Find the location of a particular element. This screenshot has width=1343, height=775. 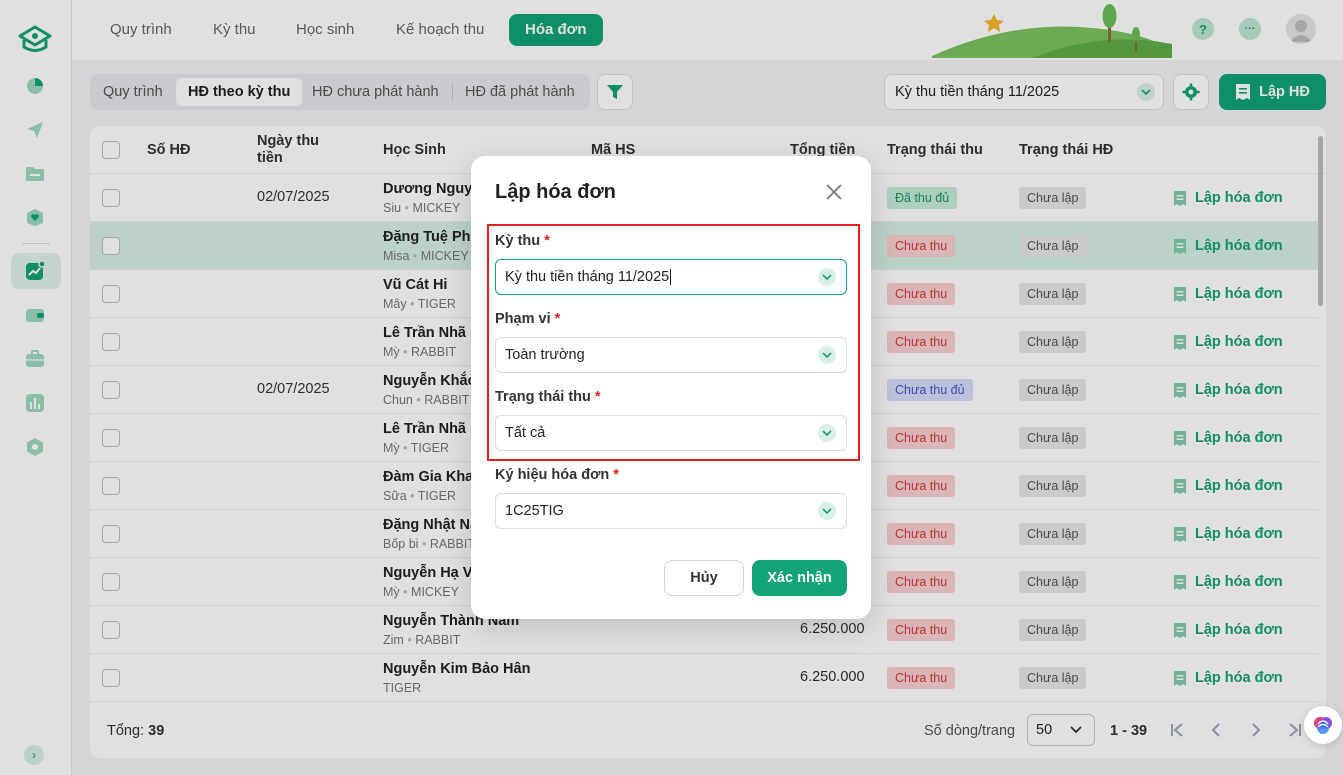

field-label-ky-thu: Kỳ thu * is located at coordinates (522, 241).